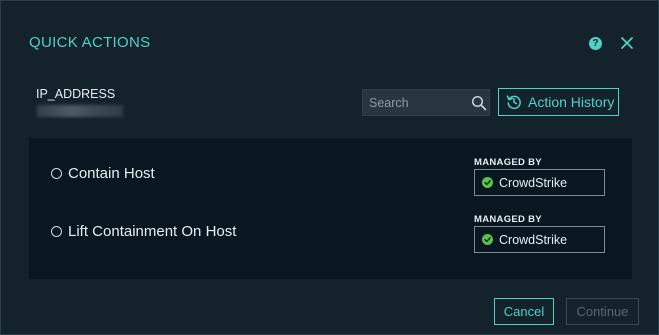  Describe the element at coordinates (571, 102) in the screenshot. I see `action-history-label: Action History` at that location.